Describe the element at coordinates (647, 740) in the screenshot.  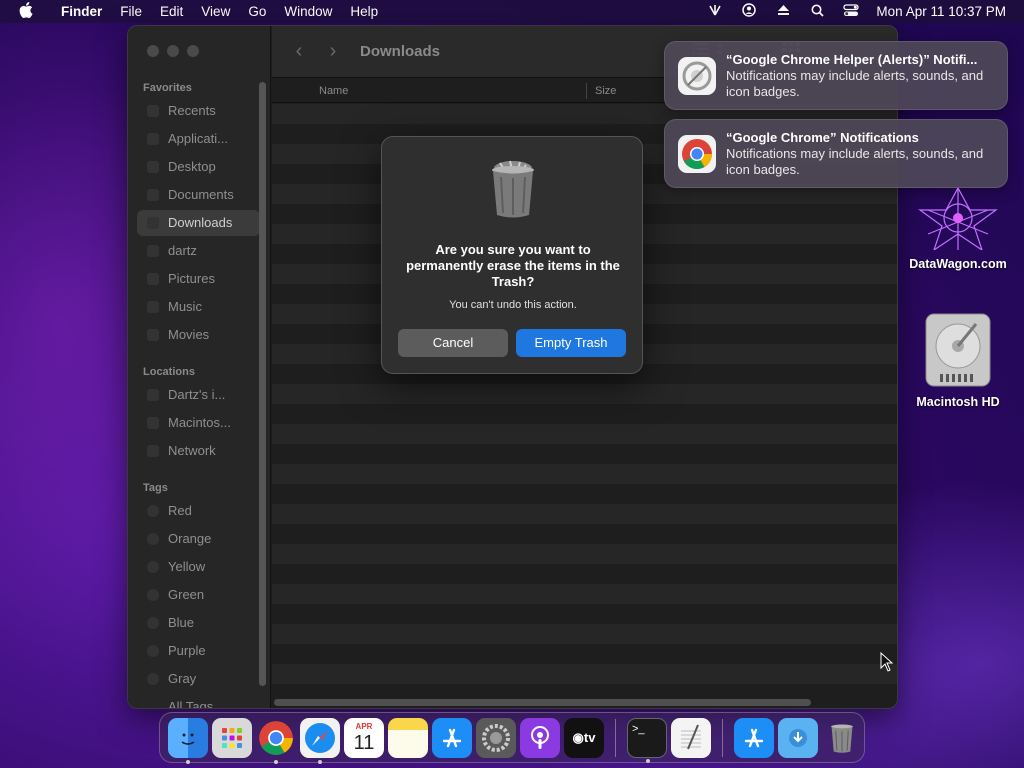
I see `terminal-icon: >_` at that location.